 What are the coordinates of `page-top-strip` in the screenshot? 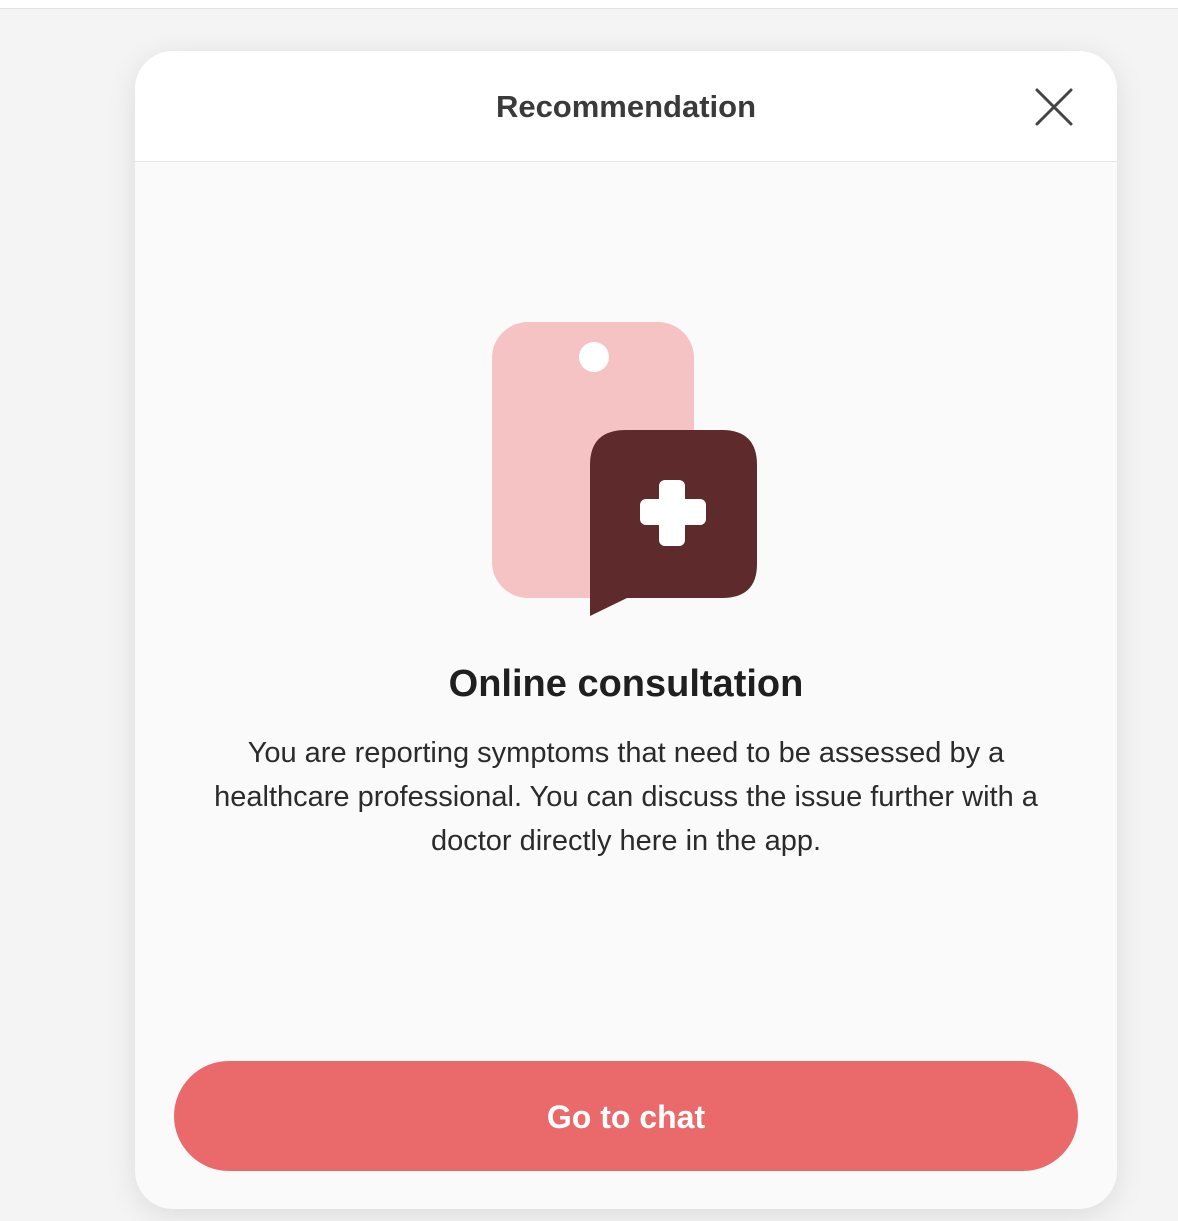 It's located at (589, 4).